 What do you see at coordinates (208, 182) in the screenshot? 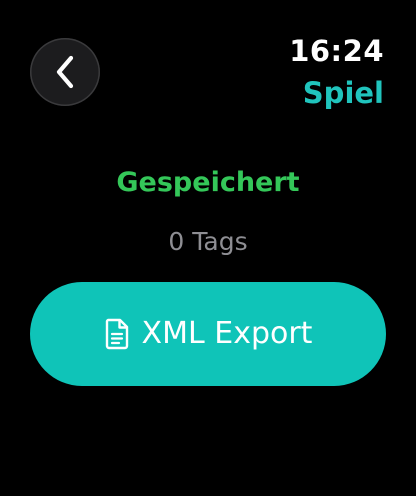
I see `save-status-text: Gespeichert` at bounding box center [208, 182].